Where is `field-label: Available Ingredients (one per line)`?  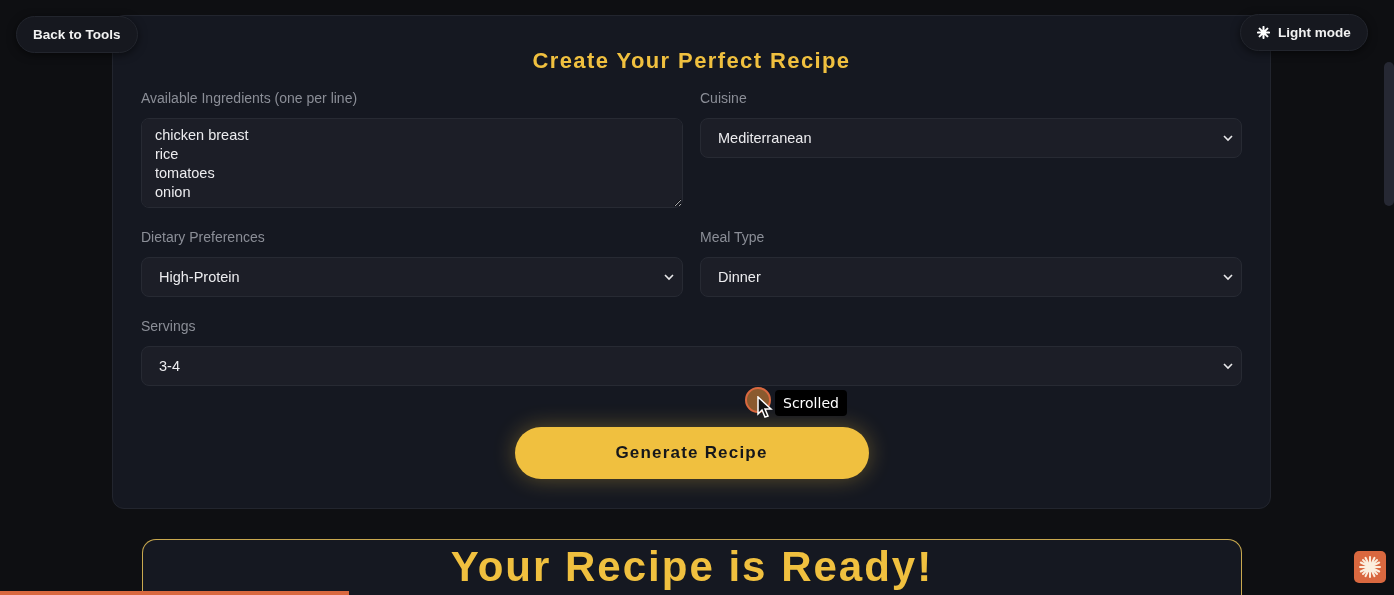 field-label: Available Ingredients (one per line) is located at coordinates (249, 98).